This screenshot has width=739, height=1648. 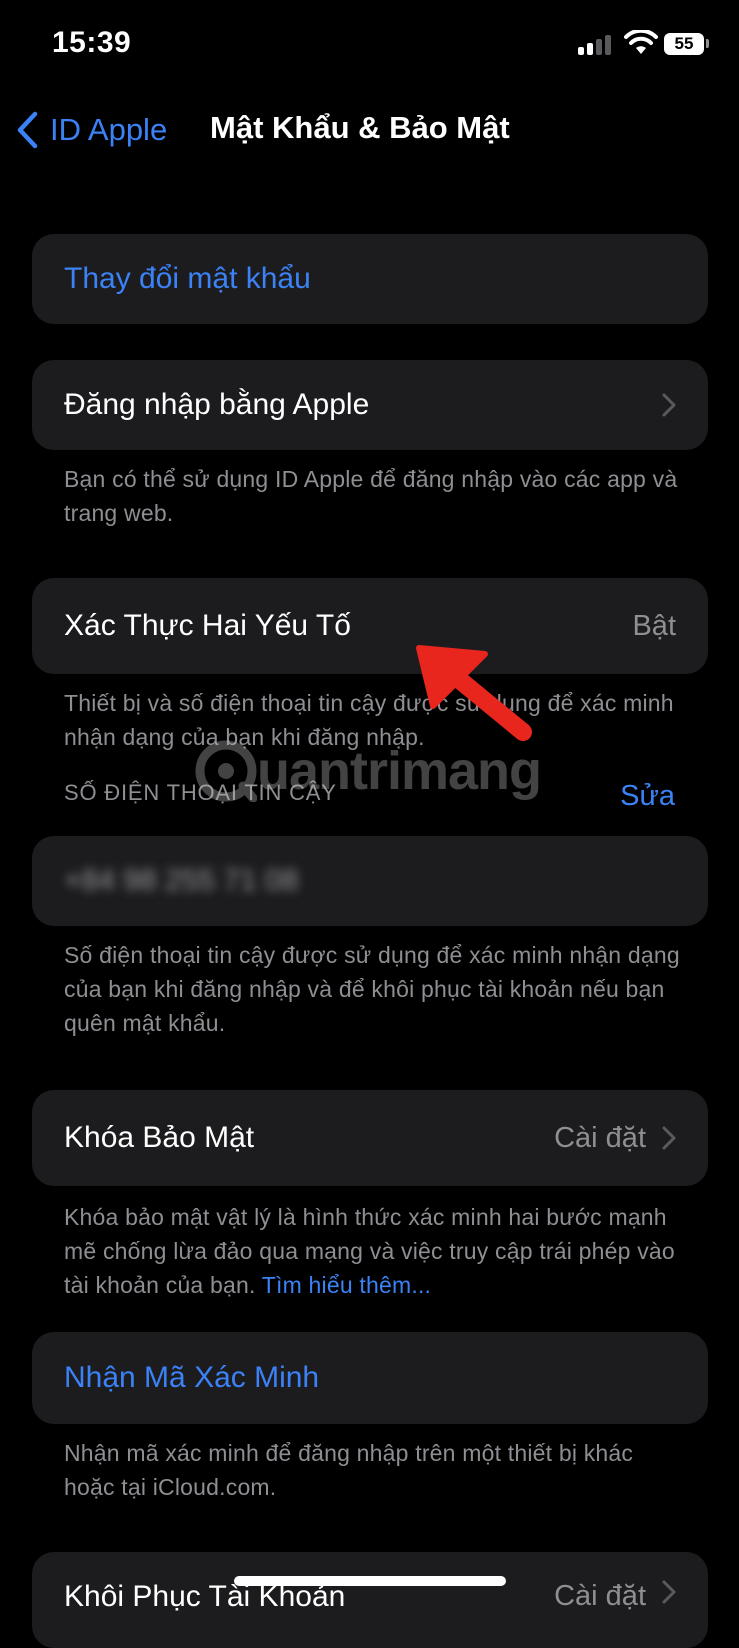 I want to click on sign-in-apple-label: Đăng nhập bằng Apple, so click(x=217, y=404).